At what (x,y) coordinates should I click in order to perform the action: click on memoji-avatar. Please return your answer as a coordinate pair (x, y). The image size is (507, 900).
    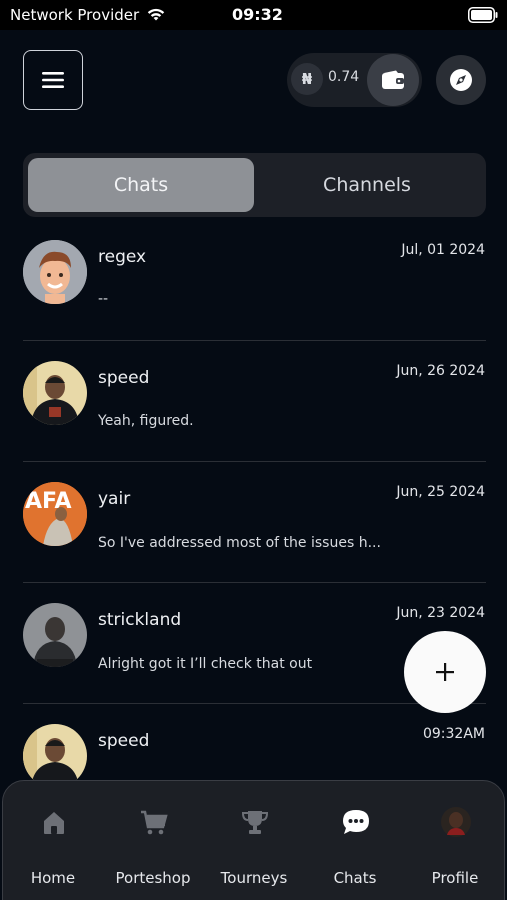
    Looking at the image, I should click on (55, 272).